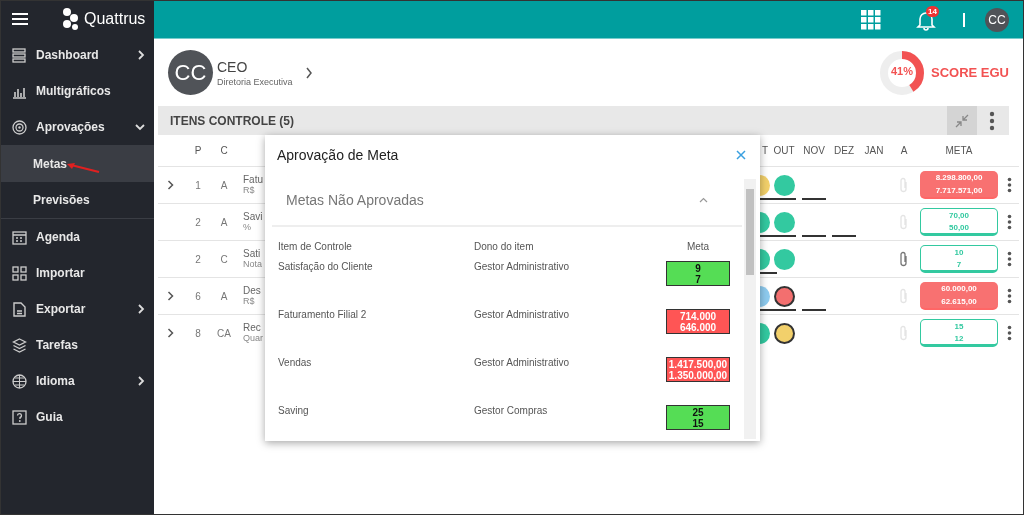 Image resolution: width=1024 pixels, height=515 pixels. Describe the element at coordinates (224, 259) in the screenshot. I see `table-cell-text: C` at that location.